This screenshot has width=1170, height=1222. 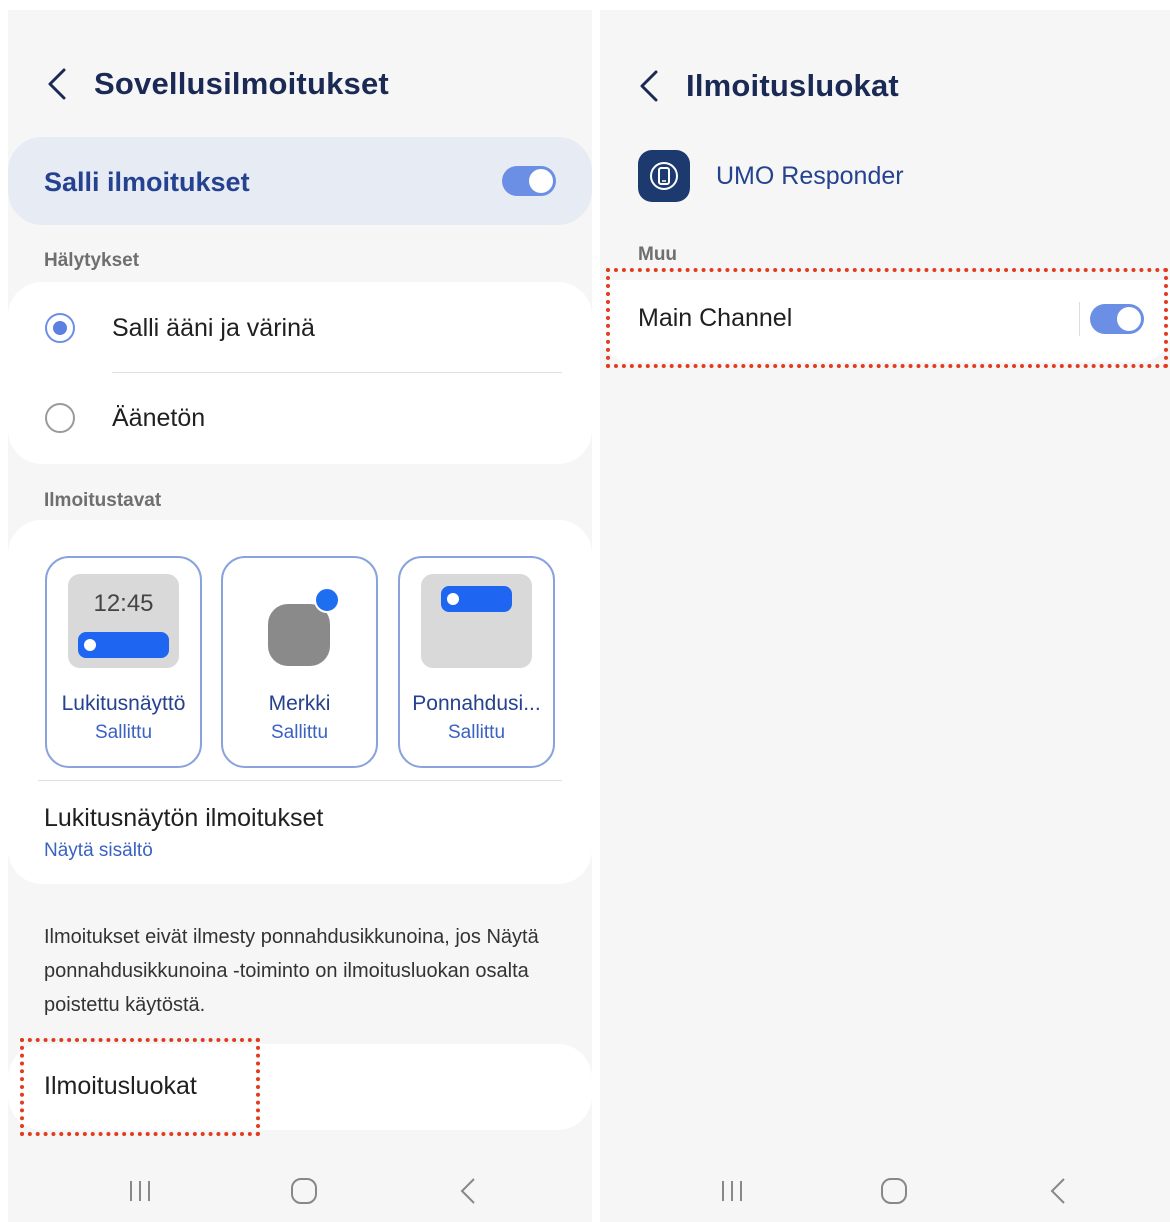 What do you see at coordinates (103, 500) in the screenshot?
I see `methods-section-label: Ilmoitustavat` at bounding box center [103, 500].